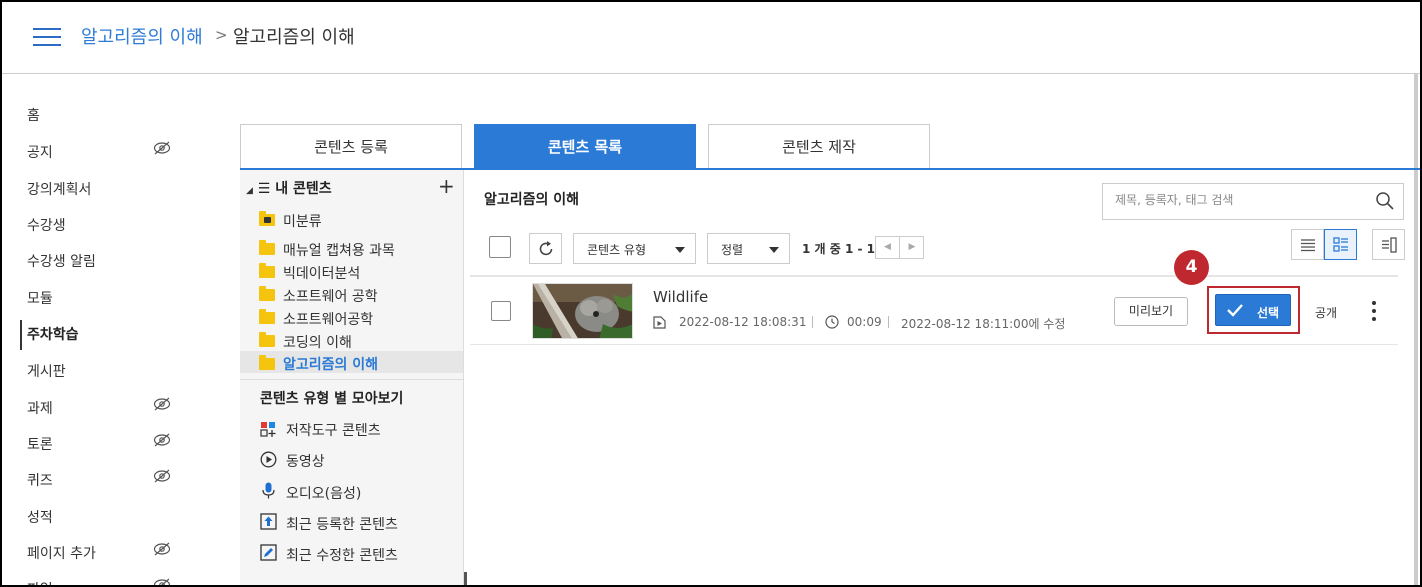 The image size is (1422, 587). Describe the element at coordinates (268, 521) in the screenshot. I see `upload-icon` at that location.